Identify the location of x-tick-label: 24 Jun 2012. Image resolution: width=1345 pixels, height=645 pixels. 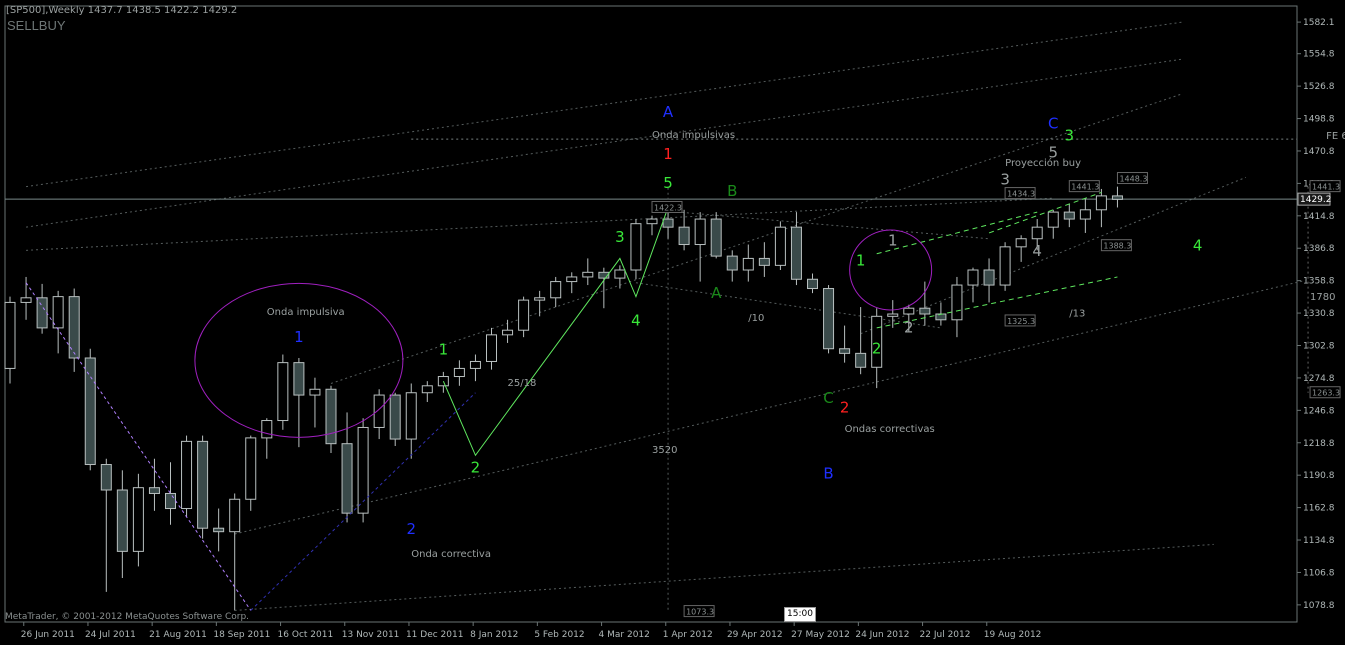
(882, 635).